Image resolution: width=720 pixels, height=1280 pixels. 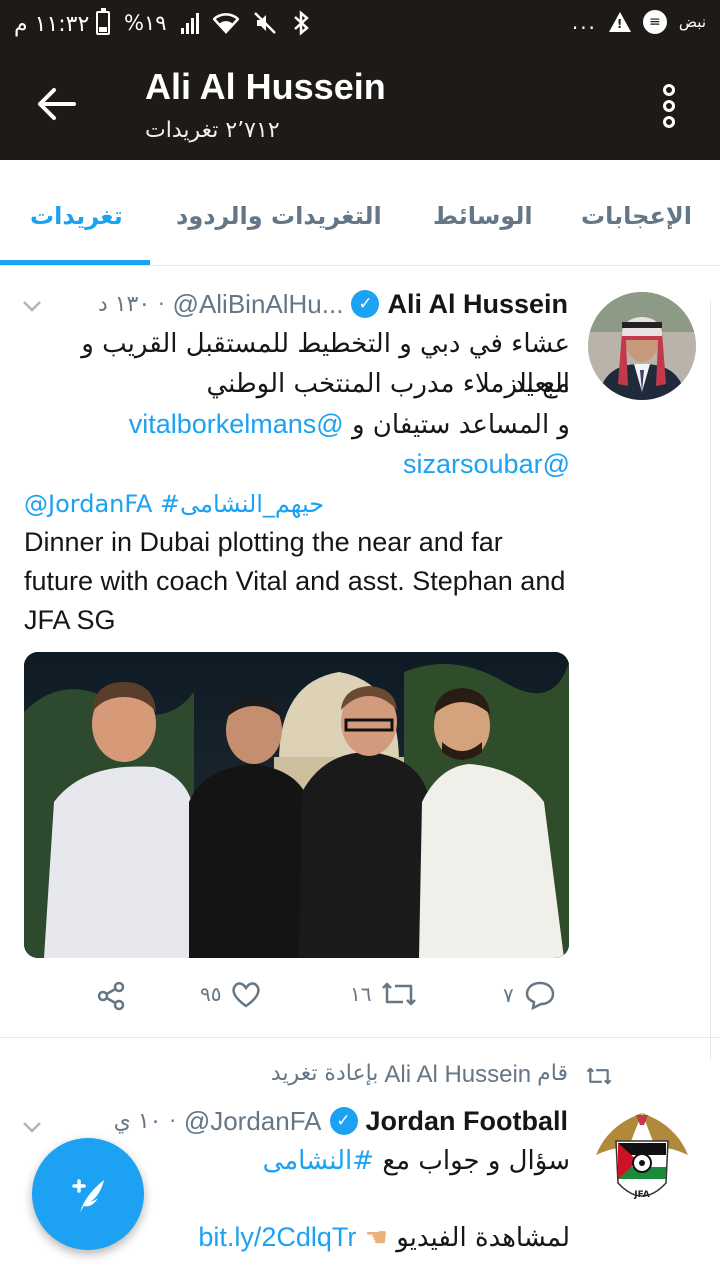 I want to click on tab-tweets: تغريدات, so click(x=76, y=216).